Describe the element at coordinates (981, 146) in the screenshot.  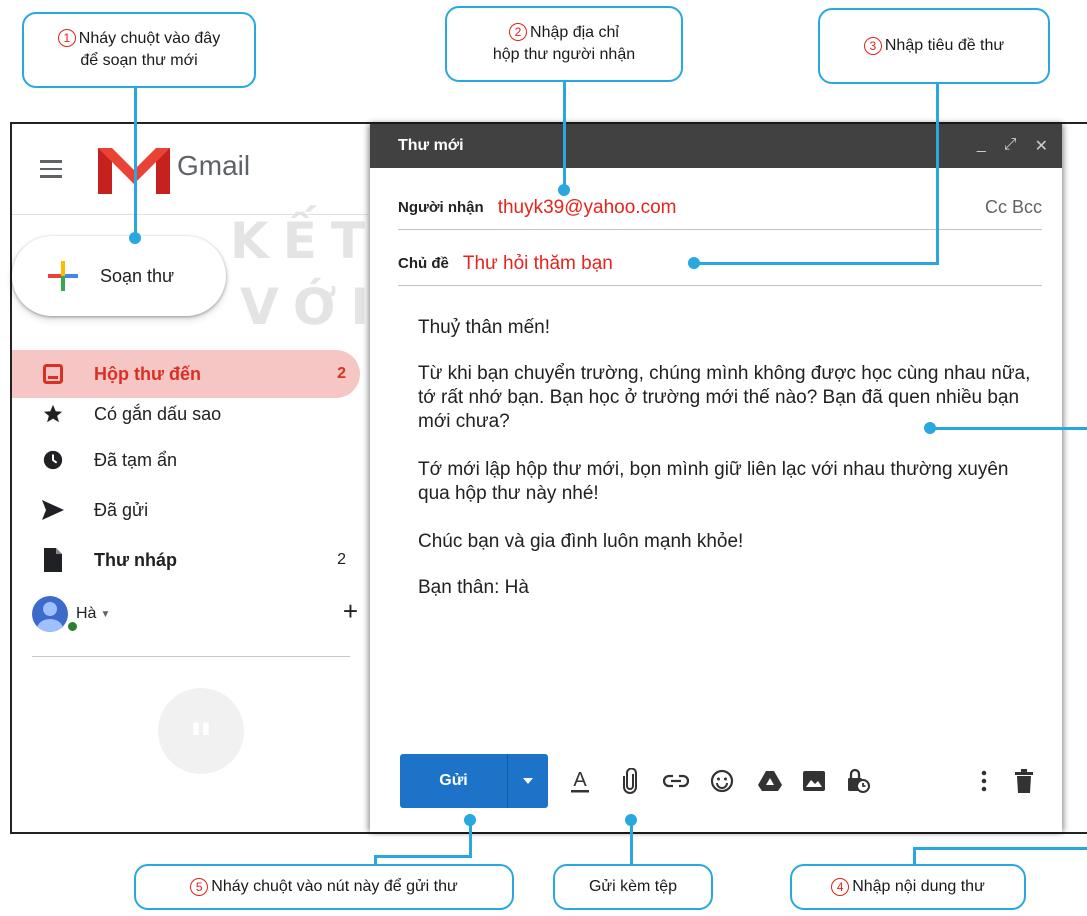
I see `minimize-icon: _` at that location.